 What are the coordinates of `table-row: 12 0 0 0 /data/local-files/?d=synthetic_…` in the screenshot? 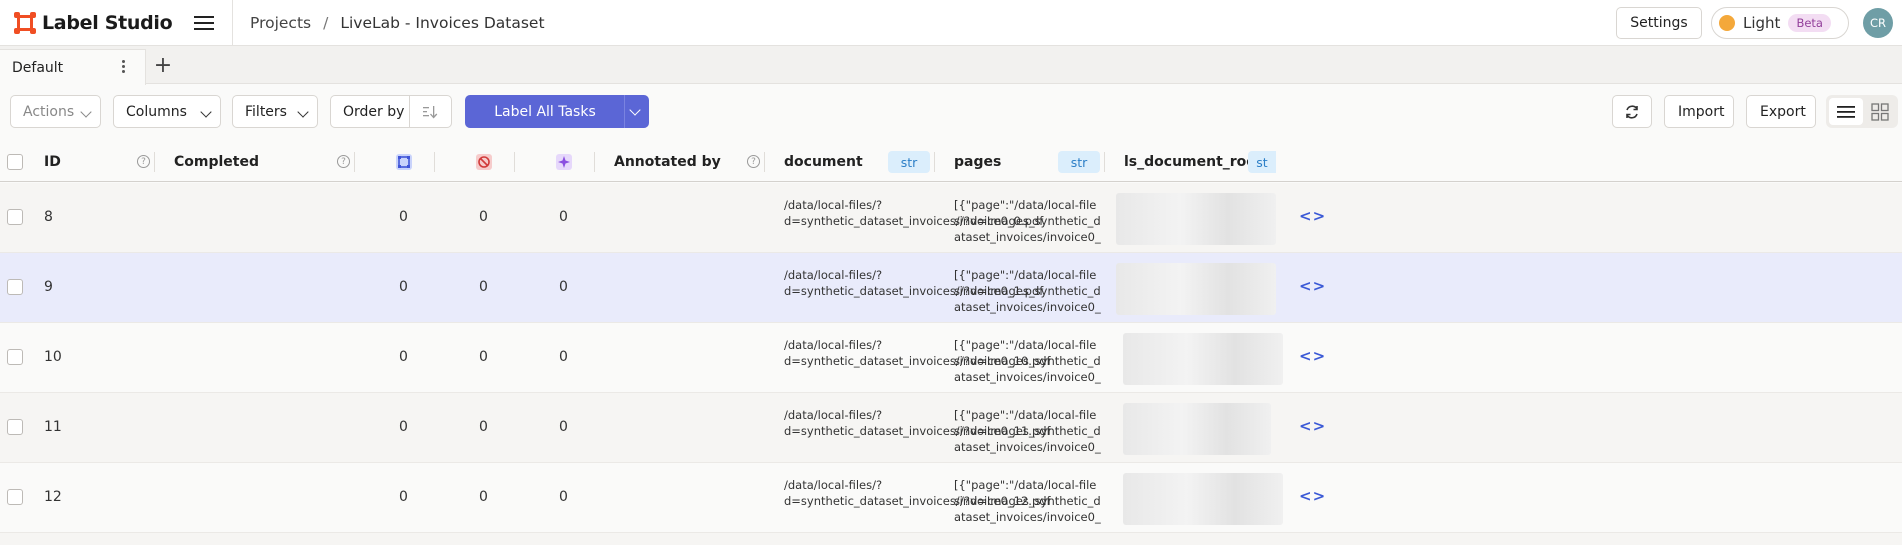 It's located at (951, 498).